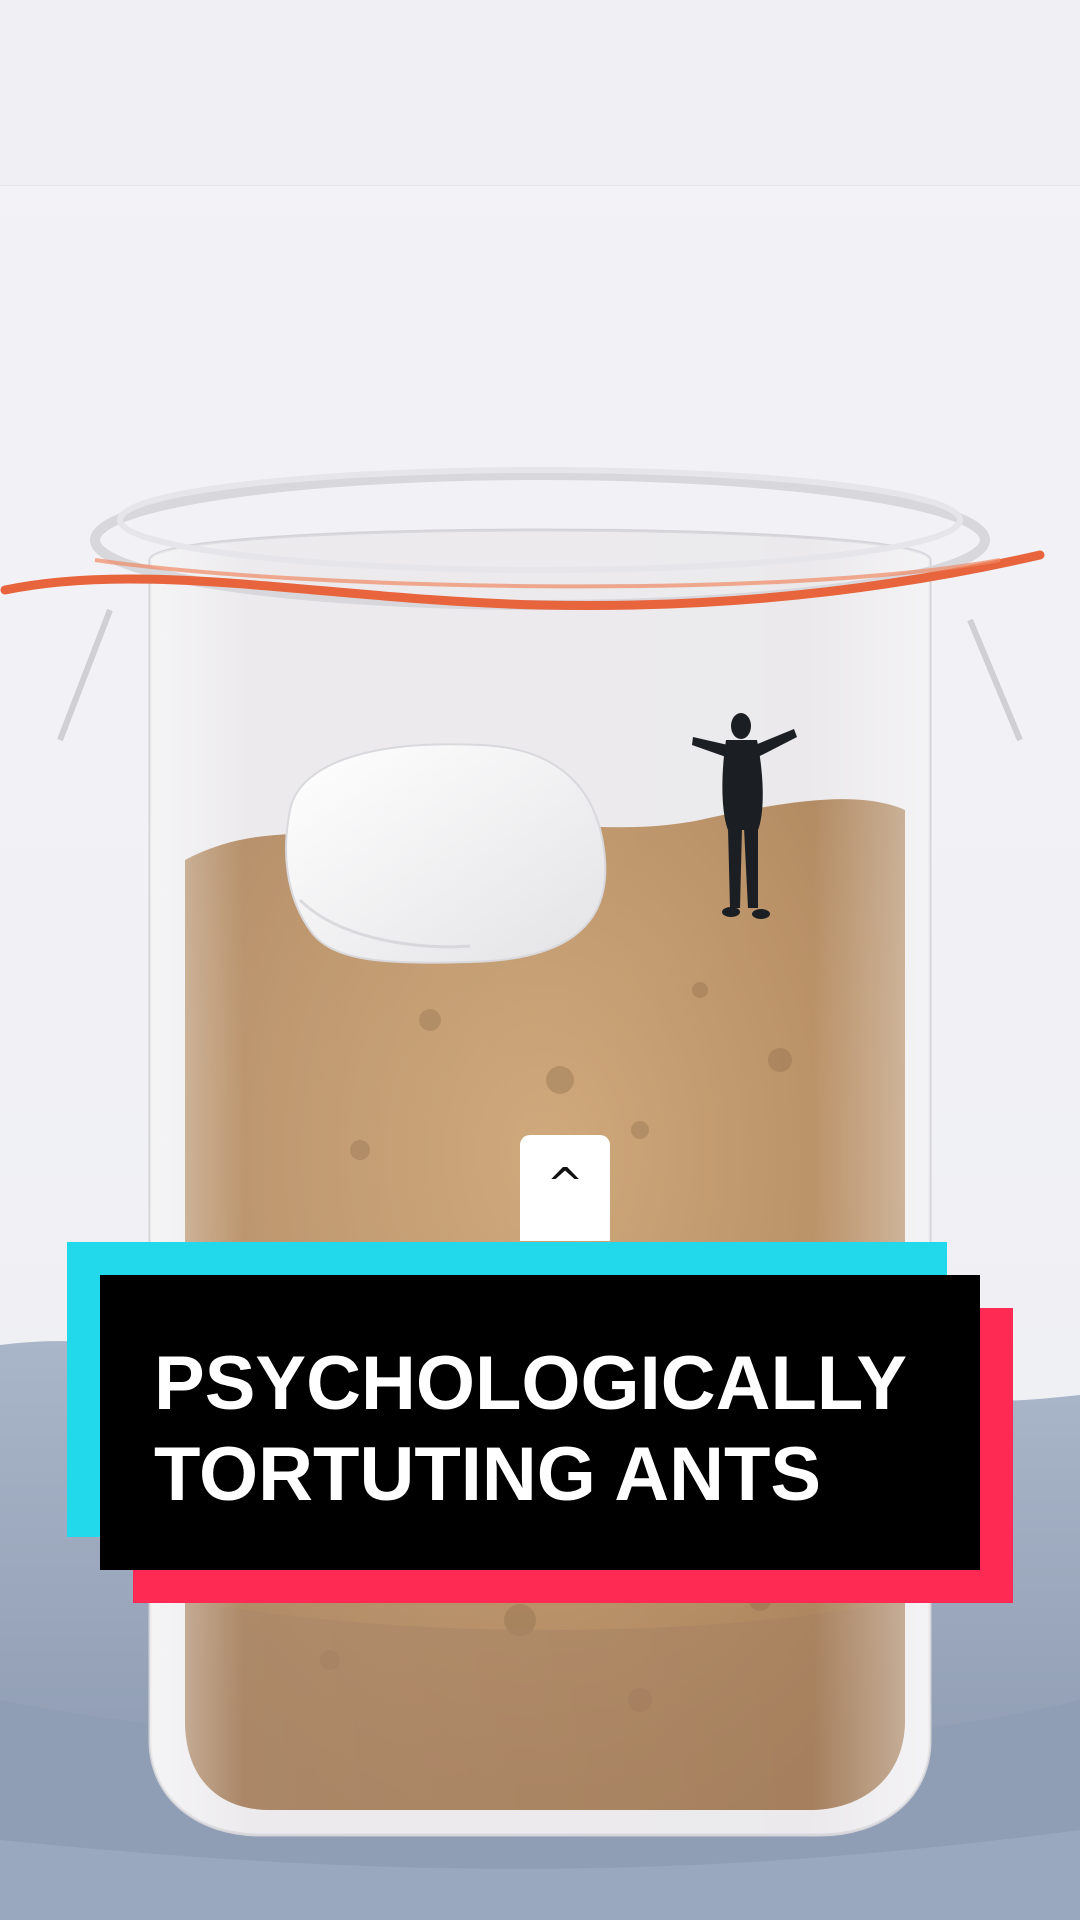 The width and height of the screenshot is (1080, 1920). I want to click on caption-banner: PSYCHOLOGICALLY TORTUTING ANTS, so click(540, 1422).